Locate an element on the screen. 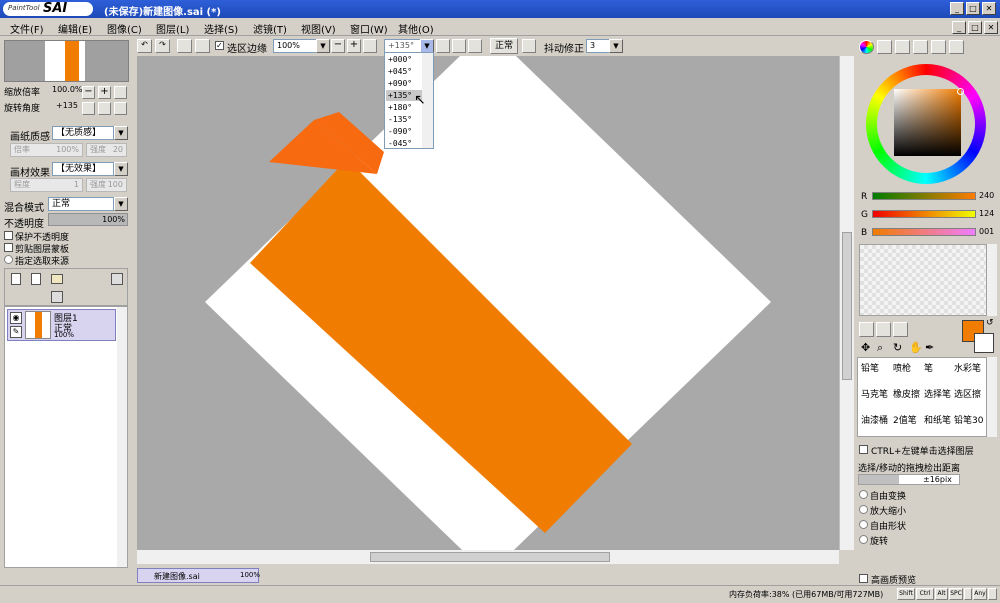 This screenshot has height=603, width=1000. toolbar-zoom-out-button: − is located at coordinates (338, 46).